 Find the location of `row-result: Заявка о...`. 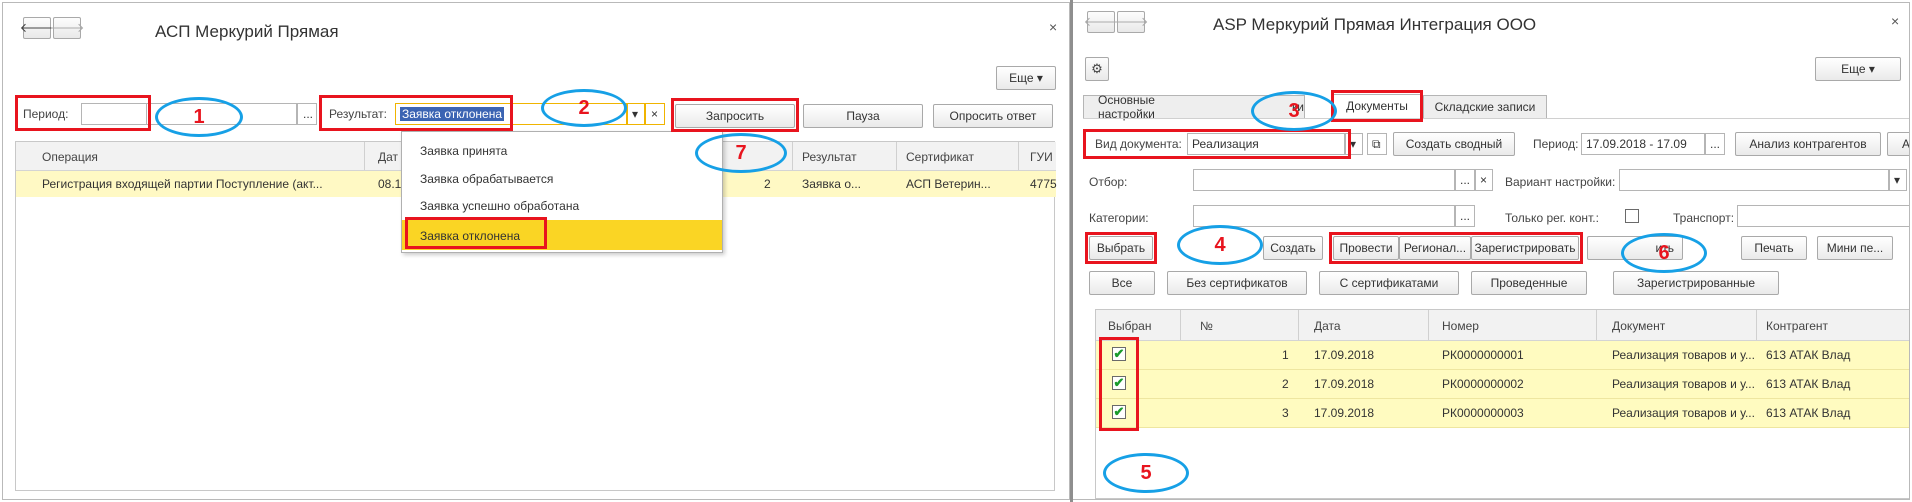

row-result: Заявка о... is located at coordinates (831, 184).